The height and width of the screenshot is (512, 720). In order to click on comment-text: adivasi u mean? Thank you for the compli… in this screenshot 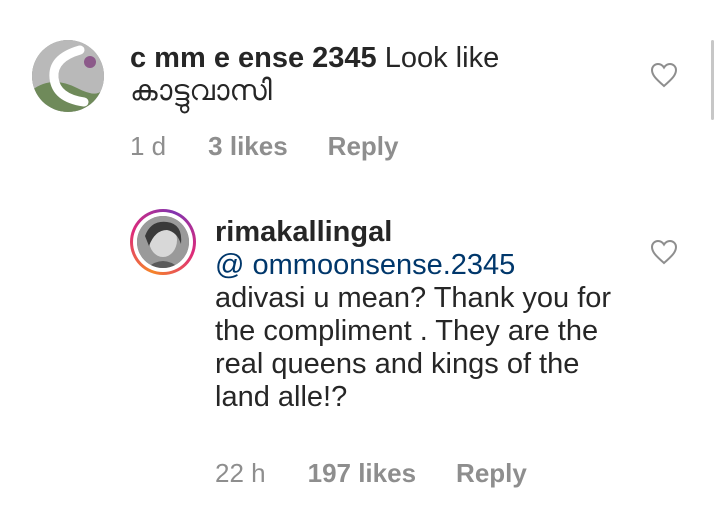, I will do `click(413, 347)`.